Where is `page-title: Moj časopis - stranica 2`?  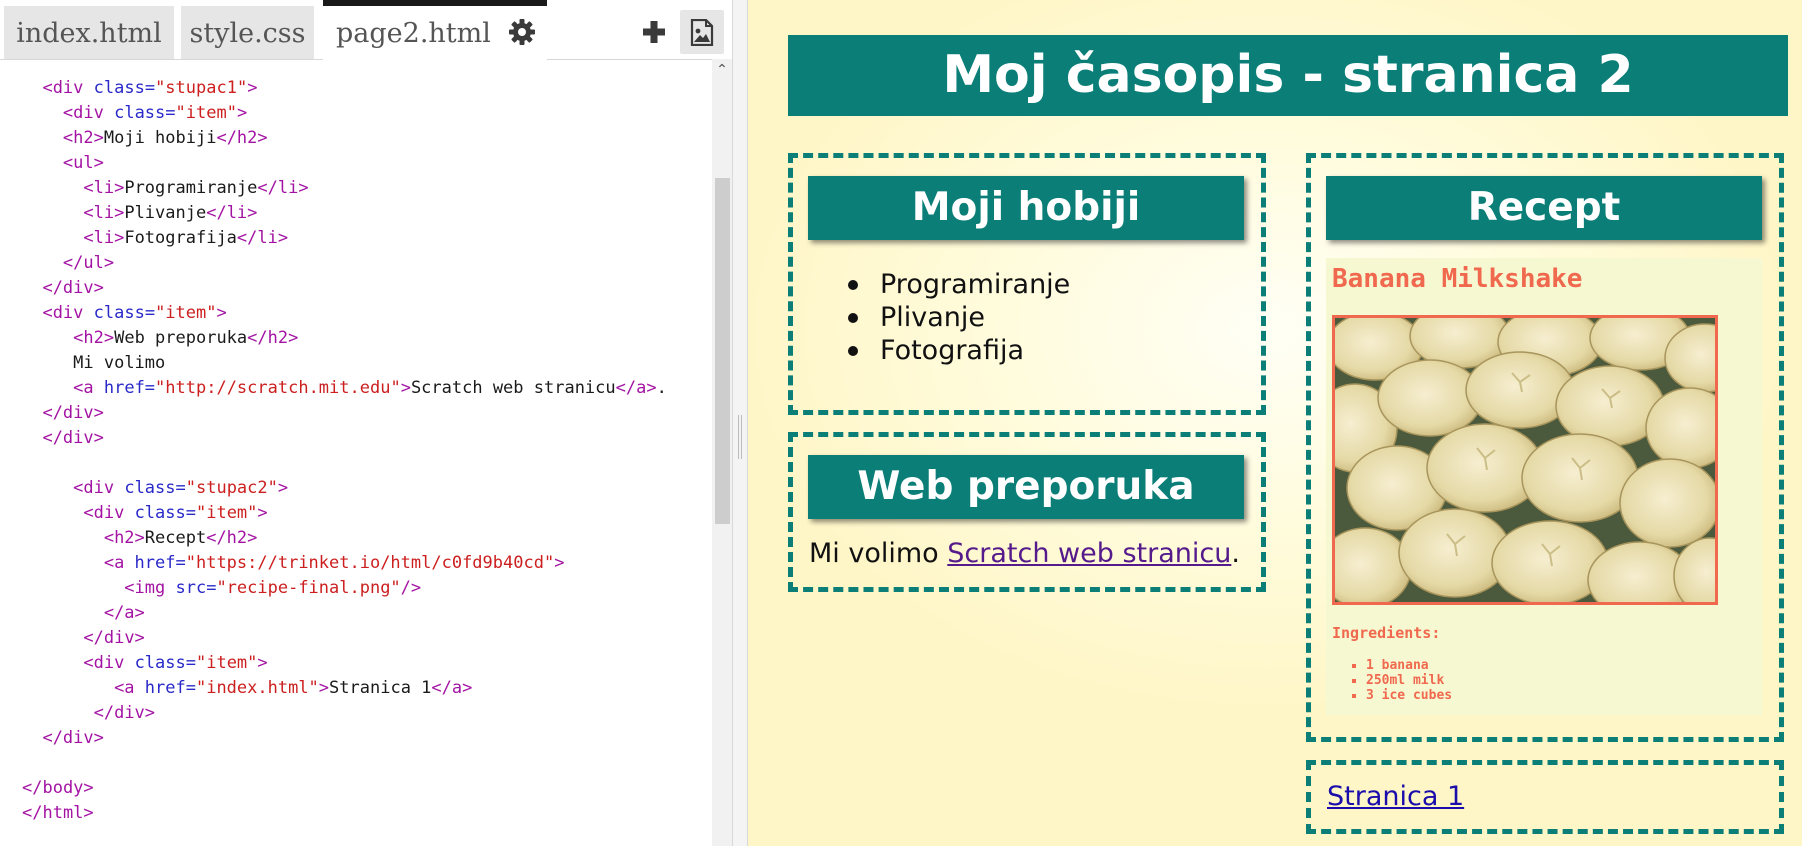
page-title: Moj časopis - stranica 2 is located at coordinates (1288, 75).